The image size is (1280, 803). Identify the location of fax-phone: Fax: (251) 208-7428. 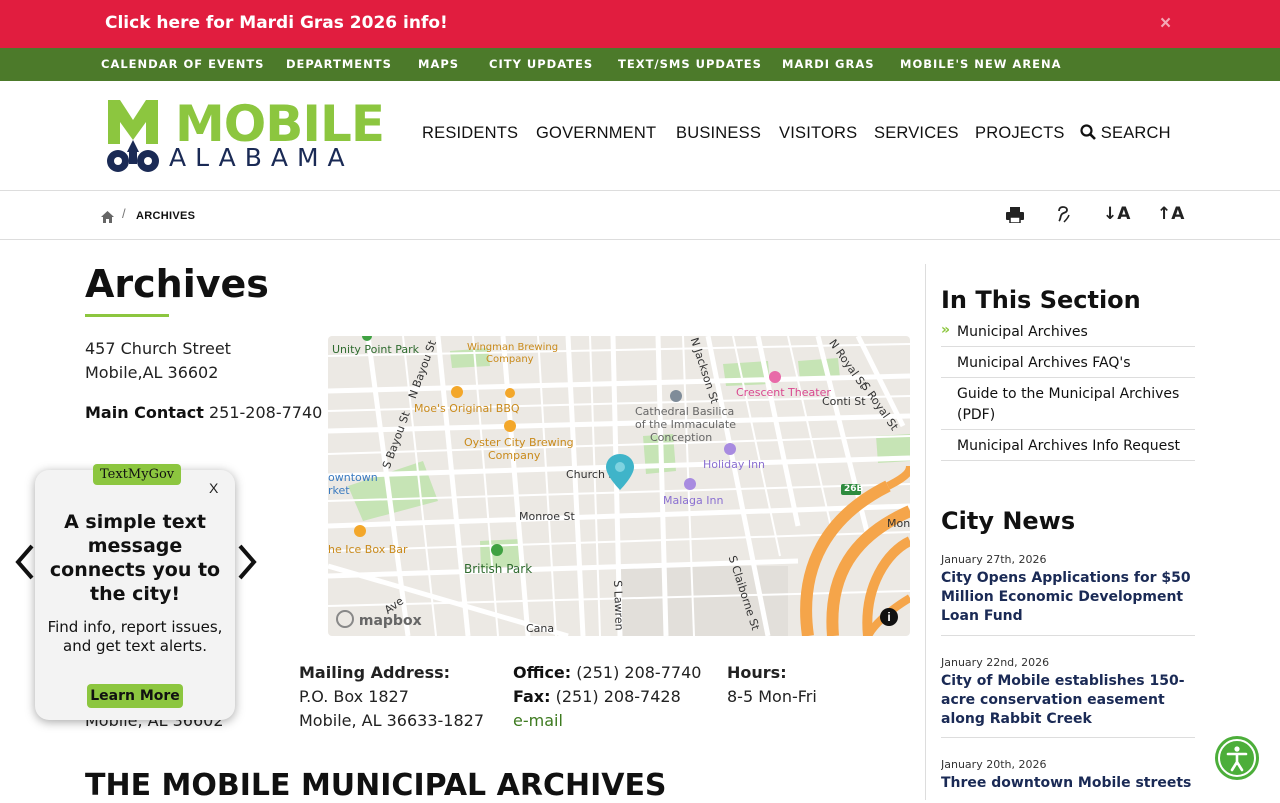
(597, 696).